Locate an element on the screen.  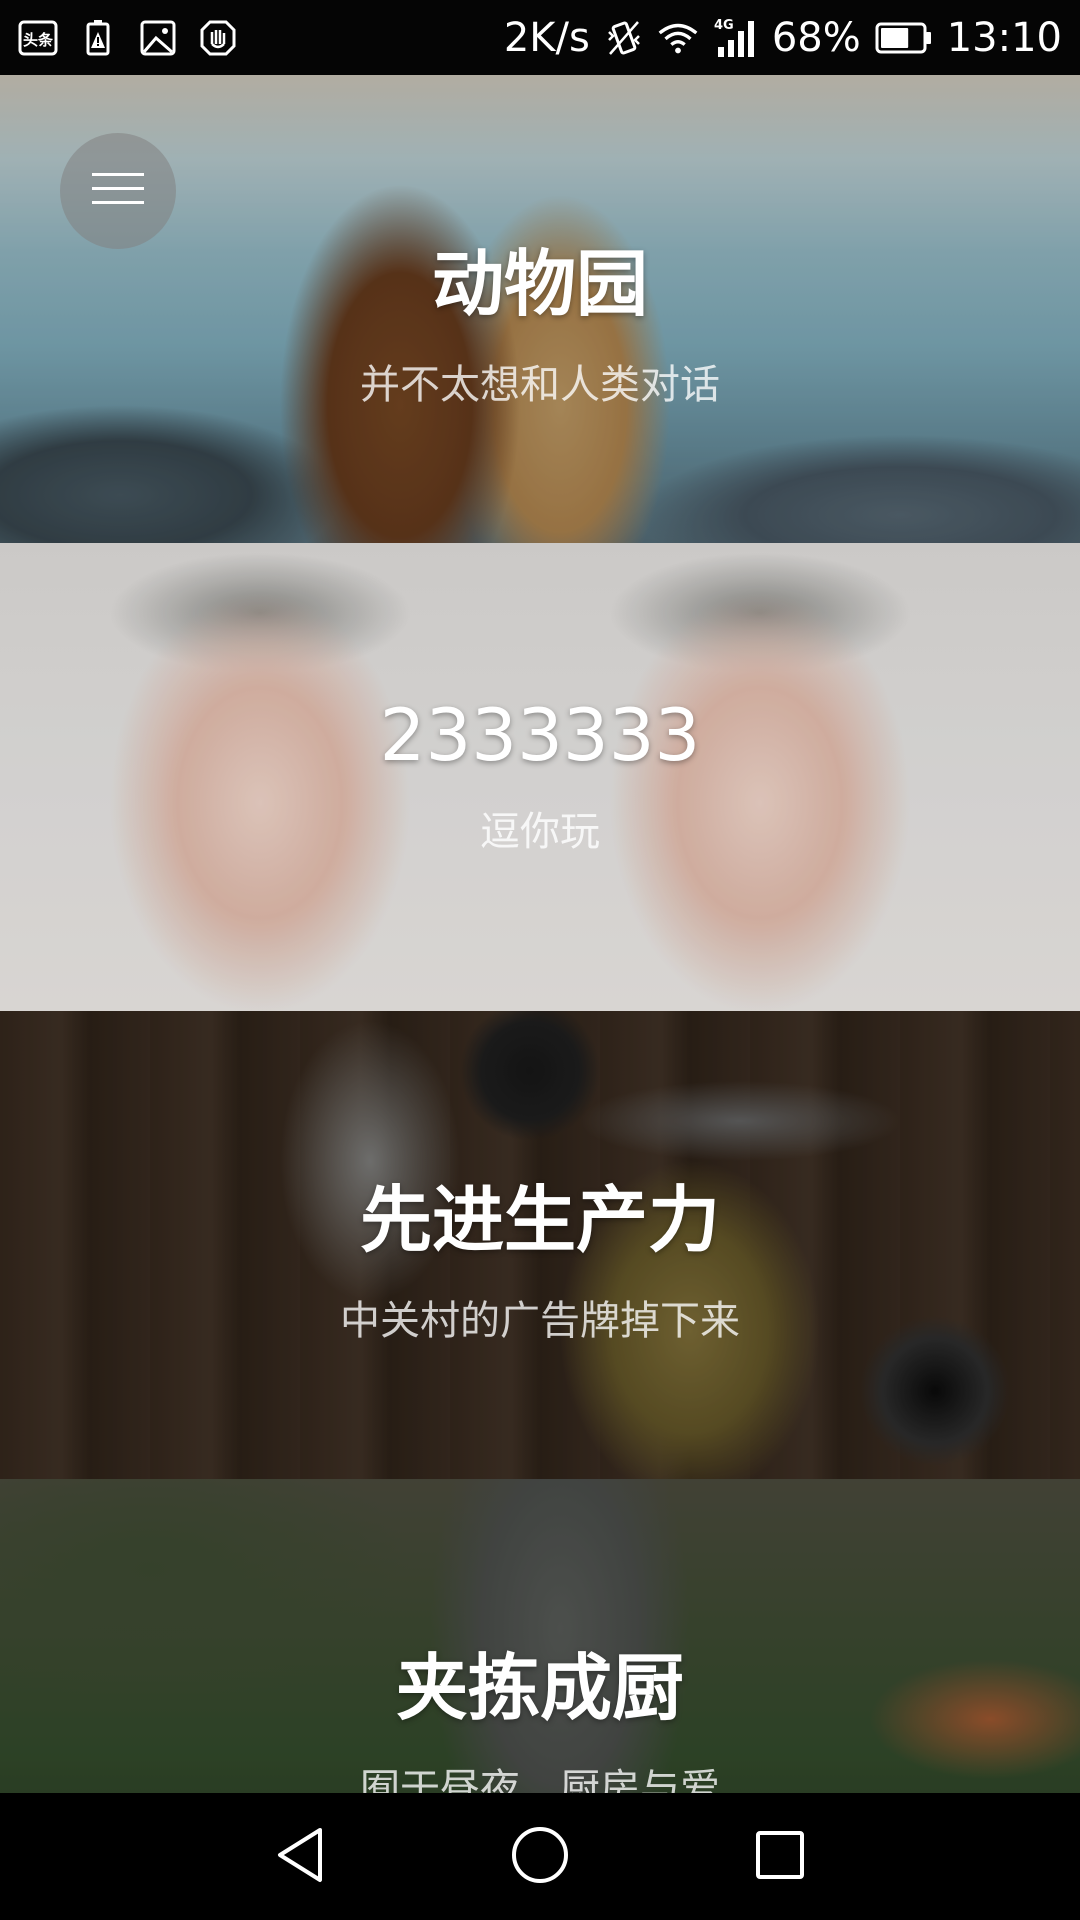
card-title: 夹拣成厨 is located at coordinates (539, 1688).